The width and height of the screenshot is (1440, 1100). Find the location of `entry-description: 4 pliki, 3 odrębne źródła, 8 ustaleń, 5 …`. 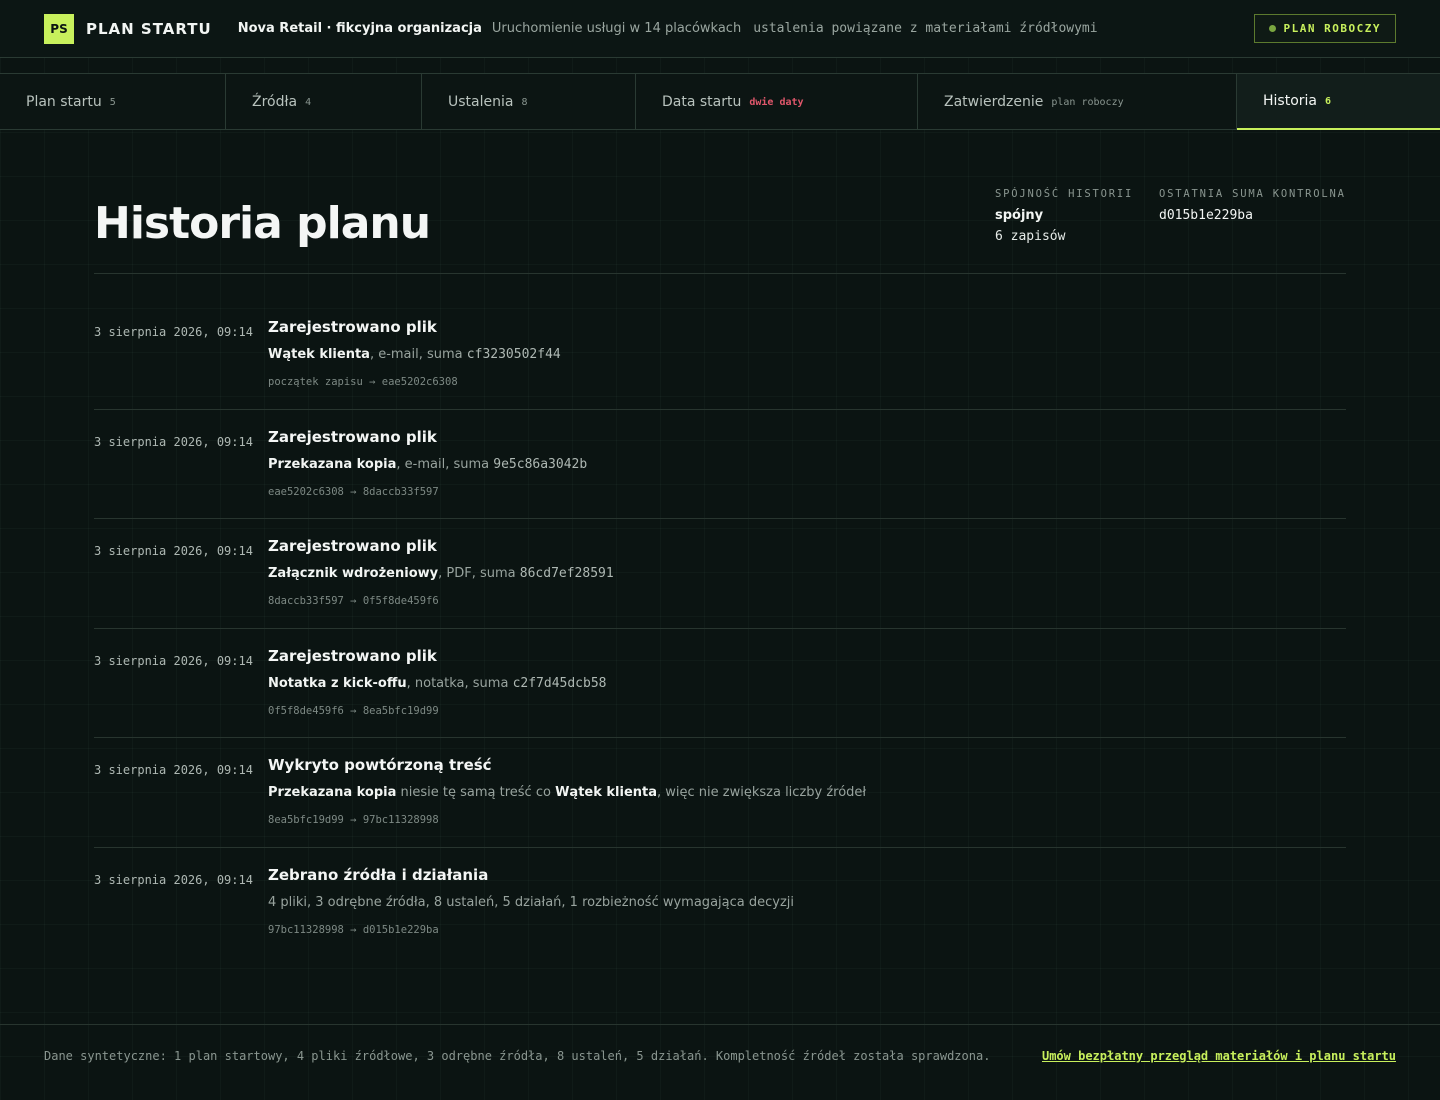

entry-description: 4 pliki, 3 odrębne źródła, 8 ustaleń, 5 … is located at coordinates (531, 902).